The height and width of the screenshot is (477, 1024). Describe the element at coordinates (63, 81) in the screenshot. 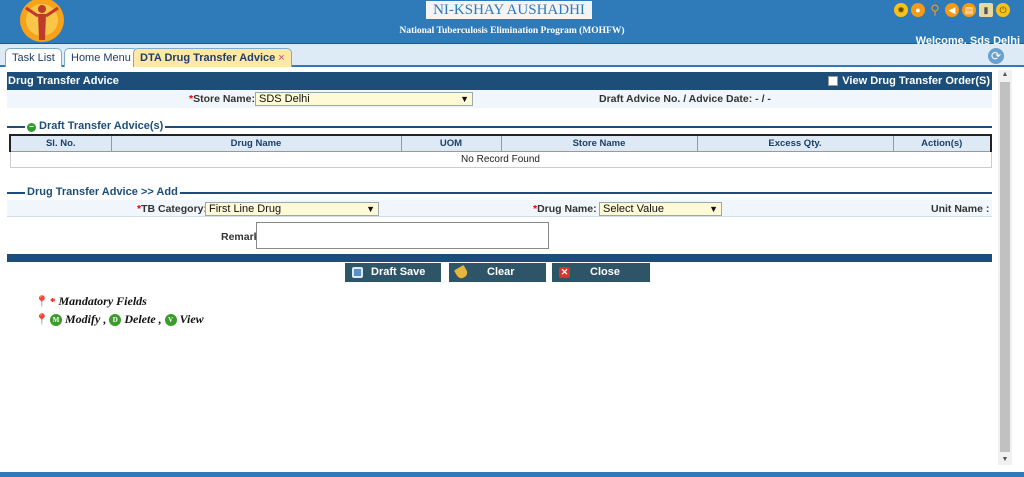

I see `page-title: Drug Transfer Advice` at that location.